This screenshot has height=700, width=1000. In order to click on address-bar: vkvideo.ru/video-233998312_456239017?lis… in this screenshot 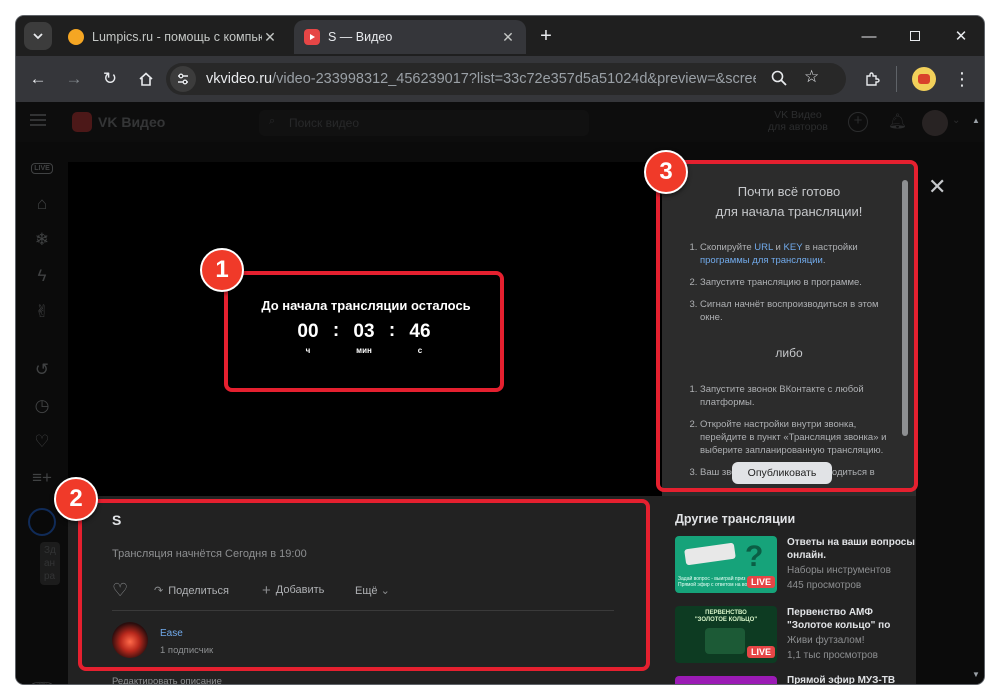, I will do `click(506, 79)`.